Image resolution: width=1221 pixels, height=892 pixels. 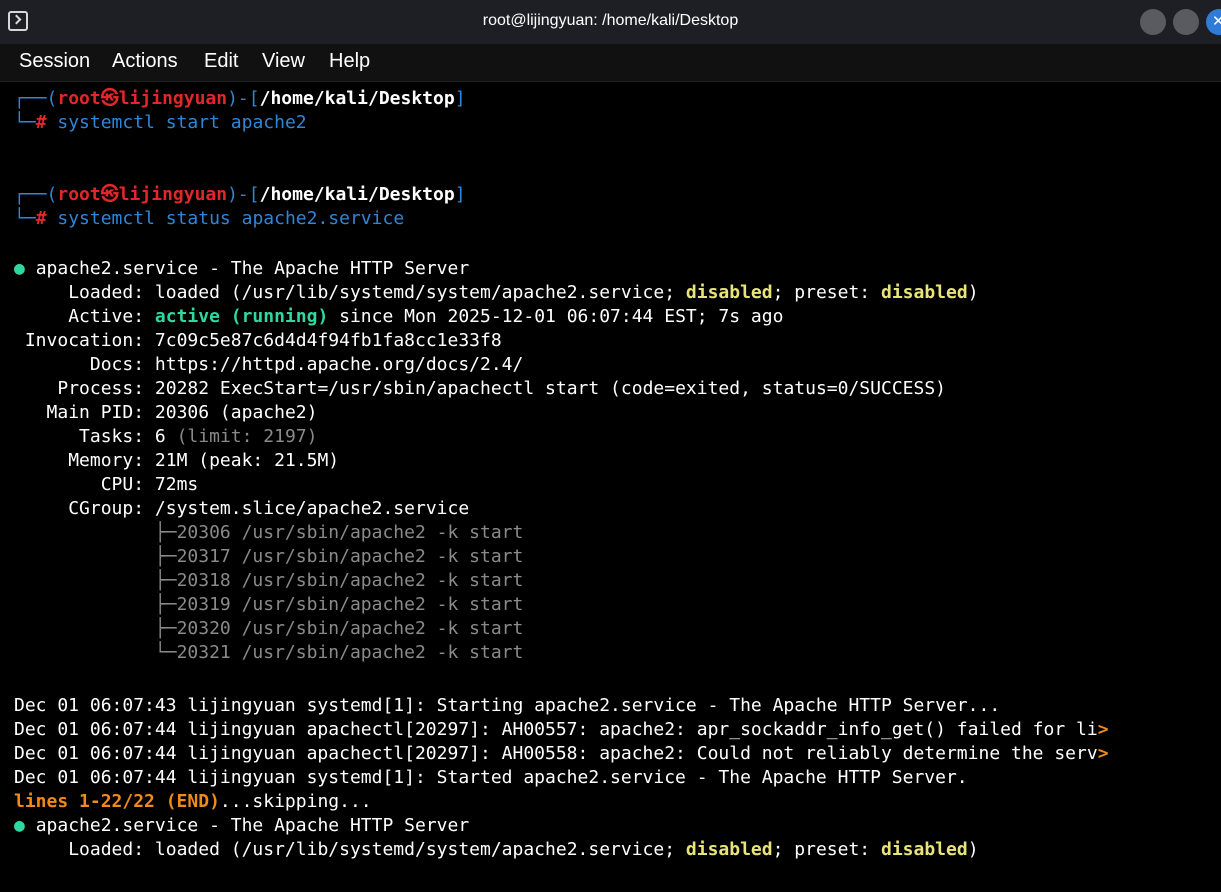 What do you see at coordinates (182, 412) in the screenshot?
I see `mainpid-line: Main PID: 20306 (apache2)` at bounding box center [182, 412].